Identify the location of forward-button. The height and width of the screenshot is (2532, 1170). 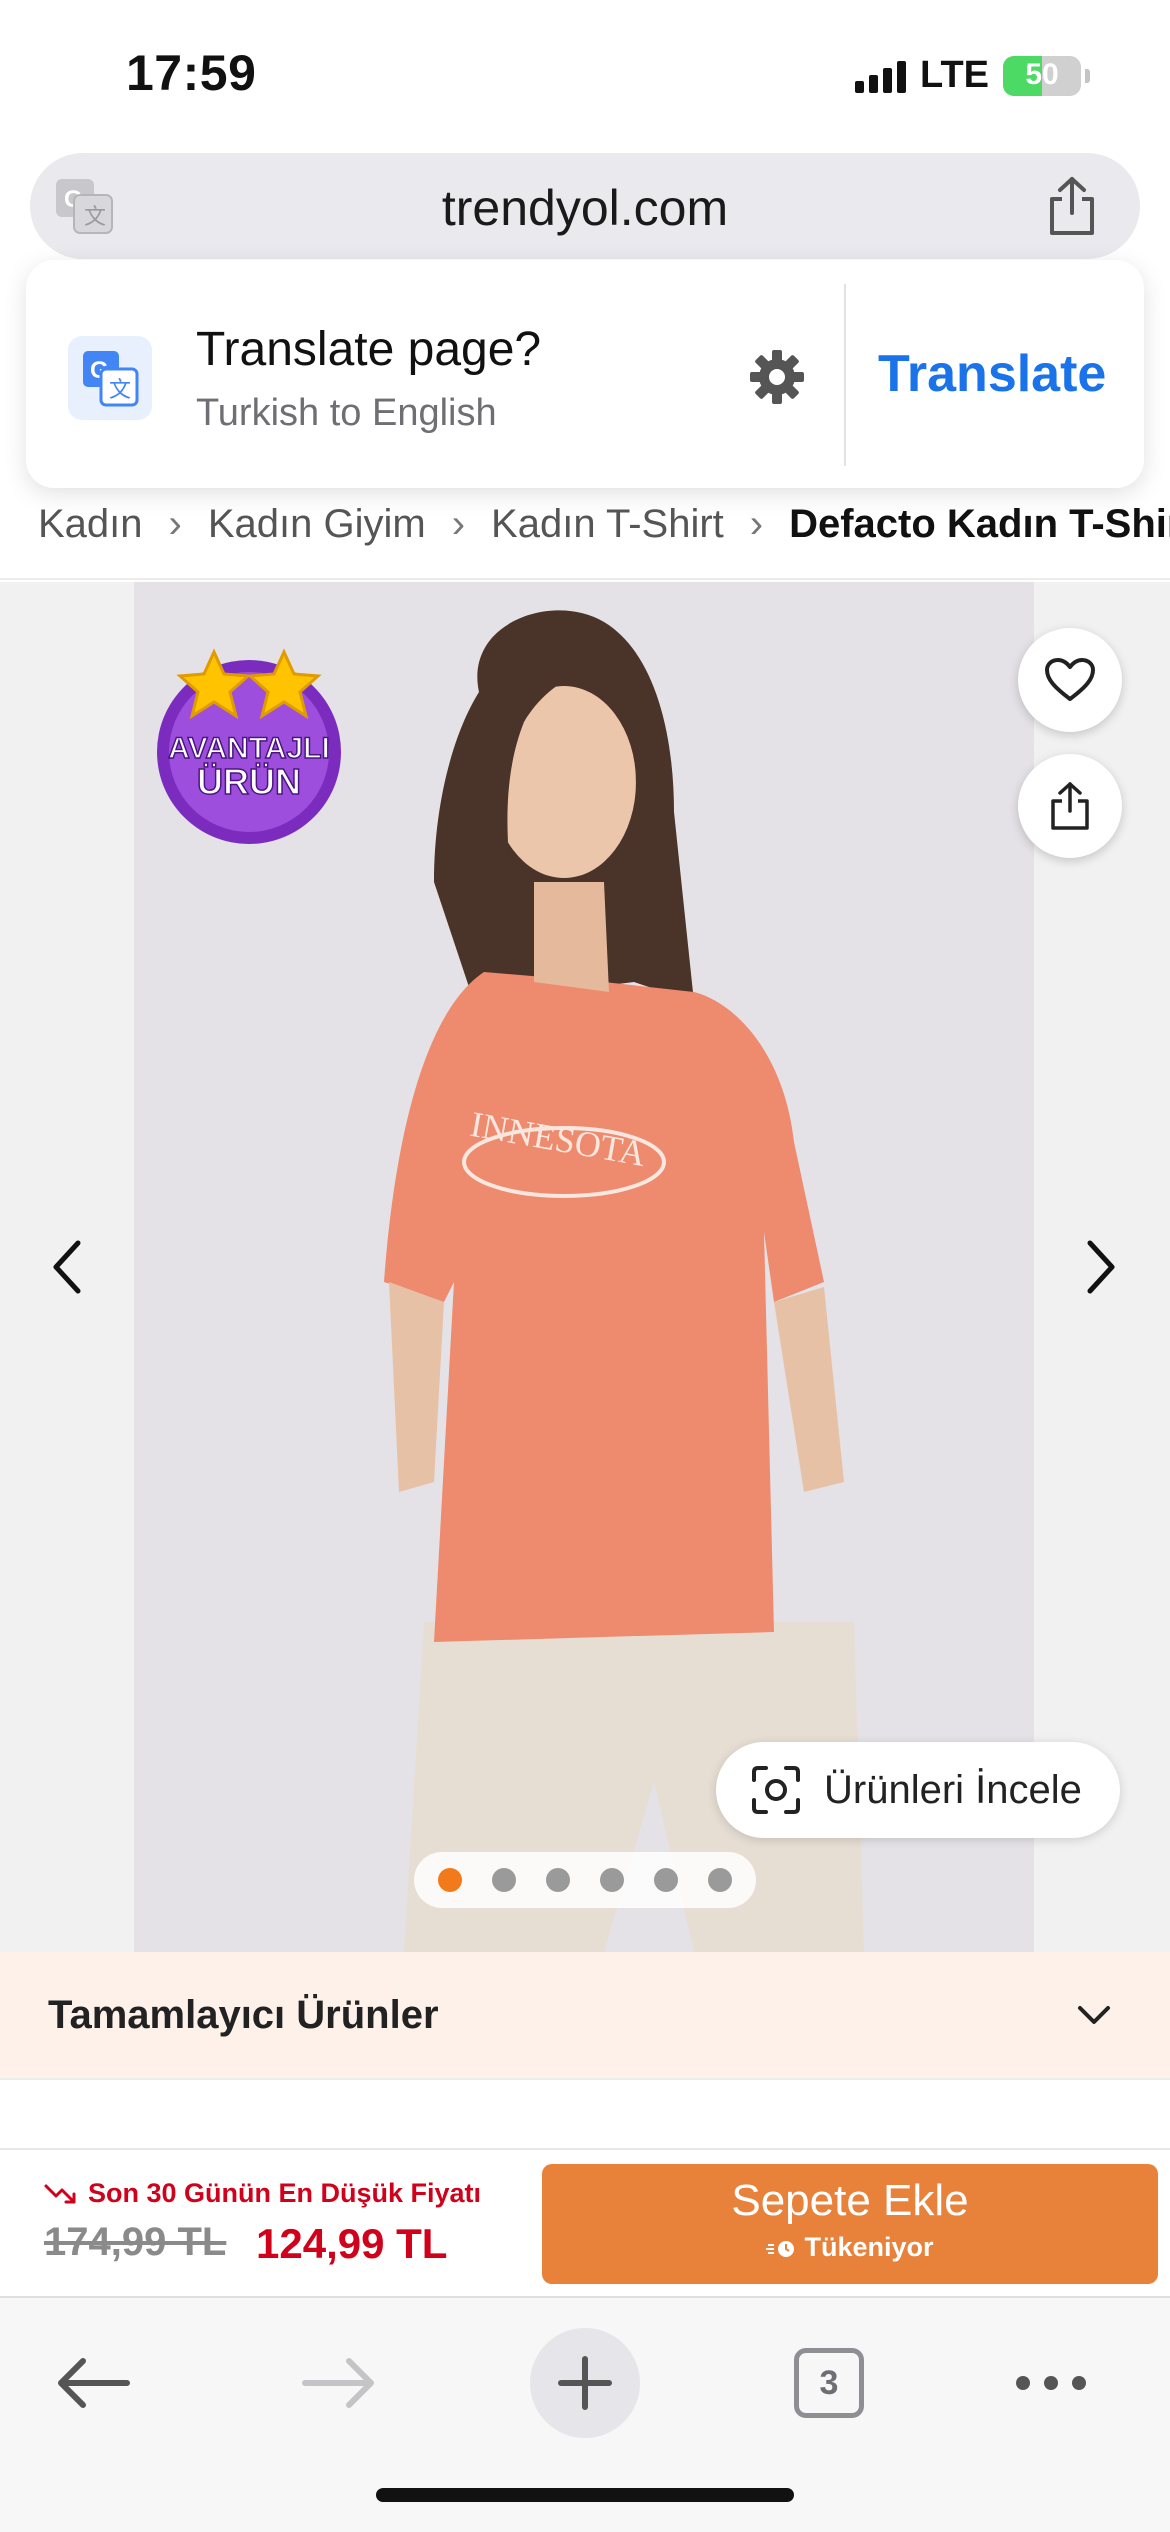
(339, 2383).